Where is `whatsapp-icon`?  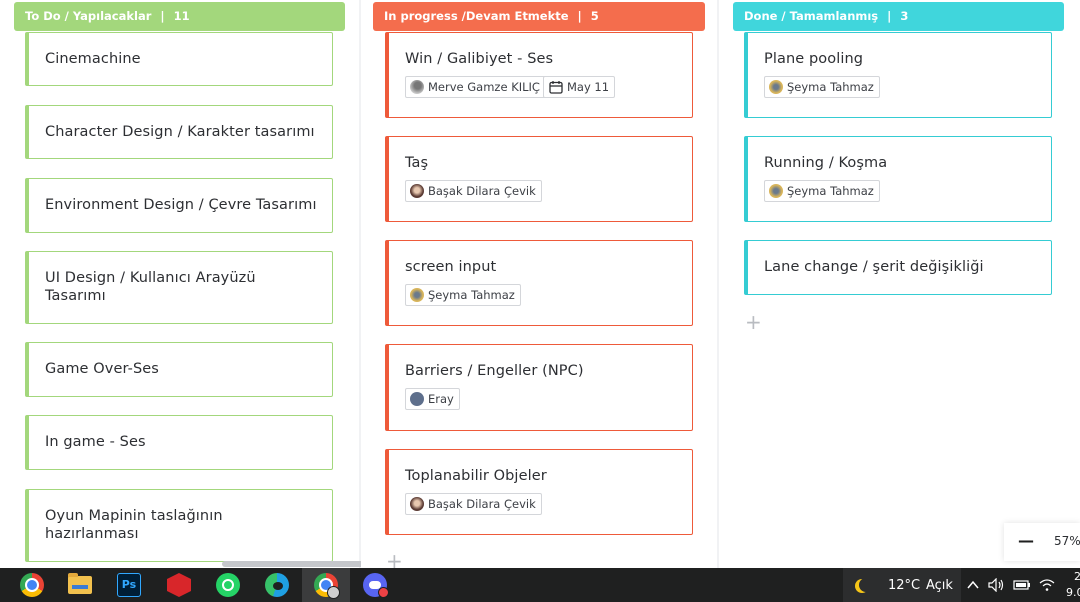 whatsapp-icon is located at coordinates (228, 585).